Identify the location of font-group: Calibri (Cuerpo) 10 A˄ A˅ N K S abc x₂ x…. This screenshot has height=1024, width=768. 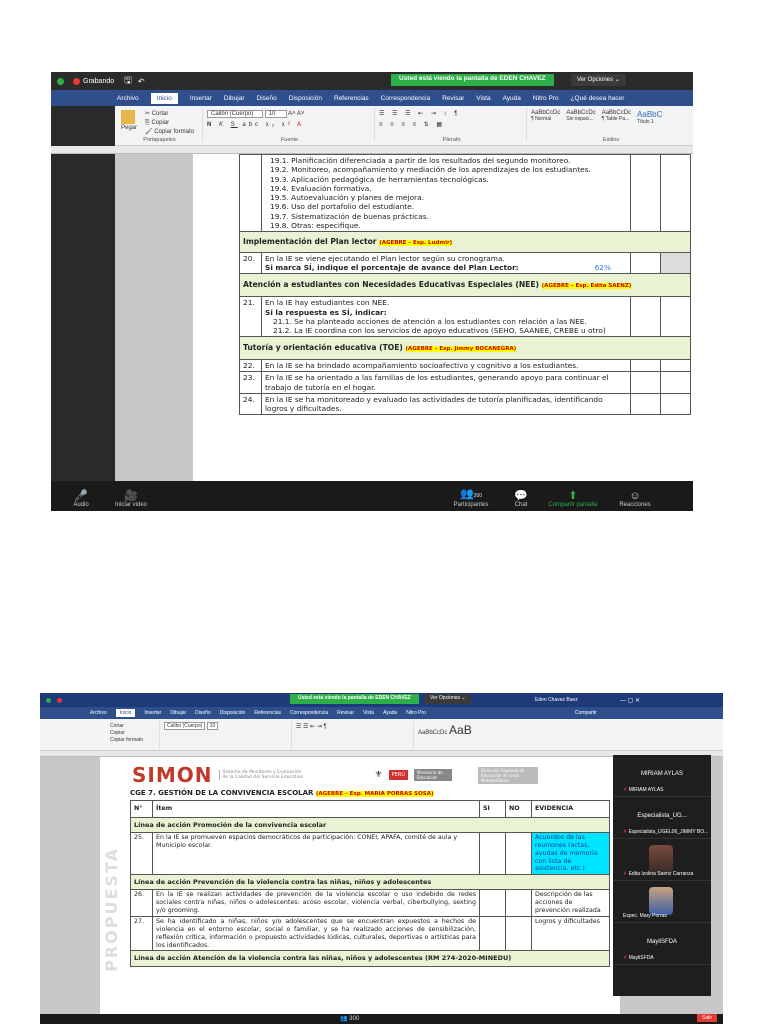
(290, 125).